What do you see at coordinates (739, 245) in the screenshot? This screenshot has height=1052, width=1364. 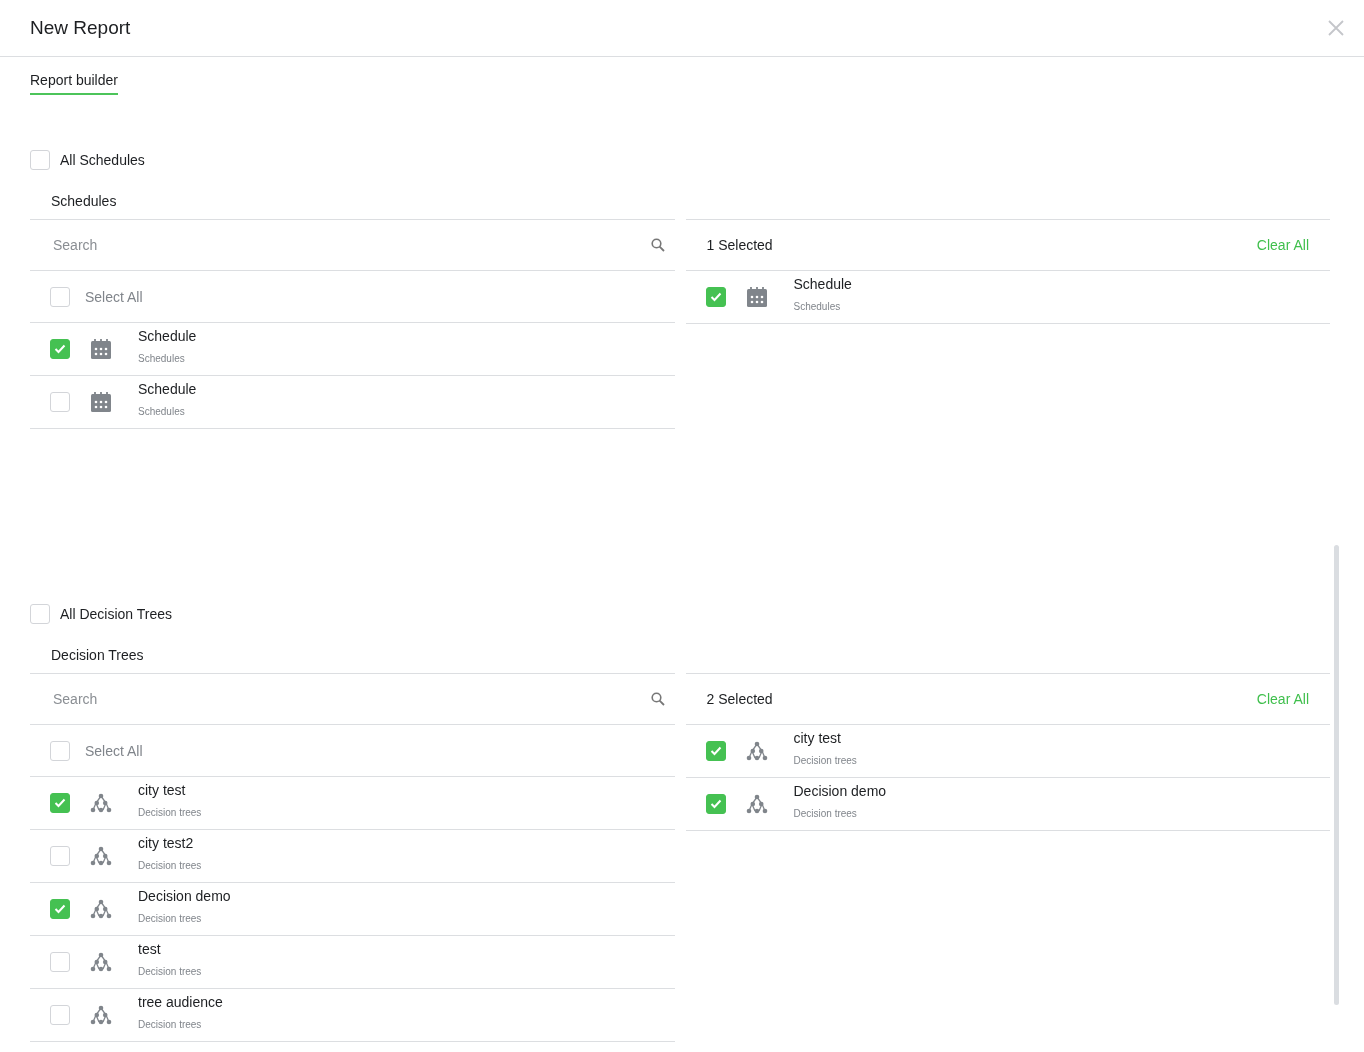 I see `selected-count: 1 Selected` at bounding box center [739, 245].